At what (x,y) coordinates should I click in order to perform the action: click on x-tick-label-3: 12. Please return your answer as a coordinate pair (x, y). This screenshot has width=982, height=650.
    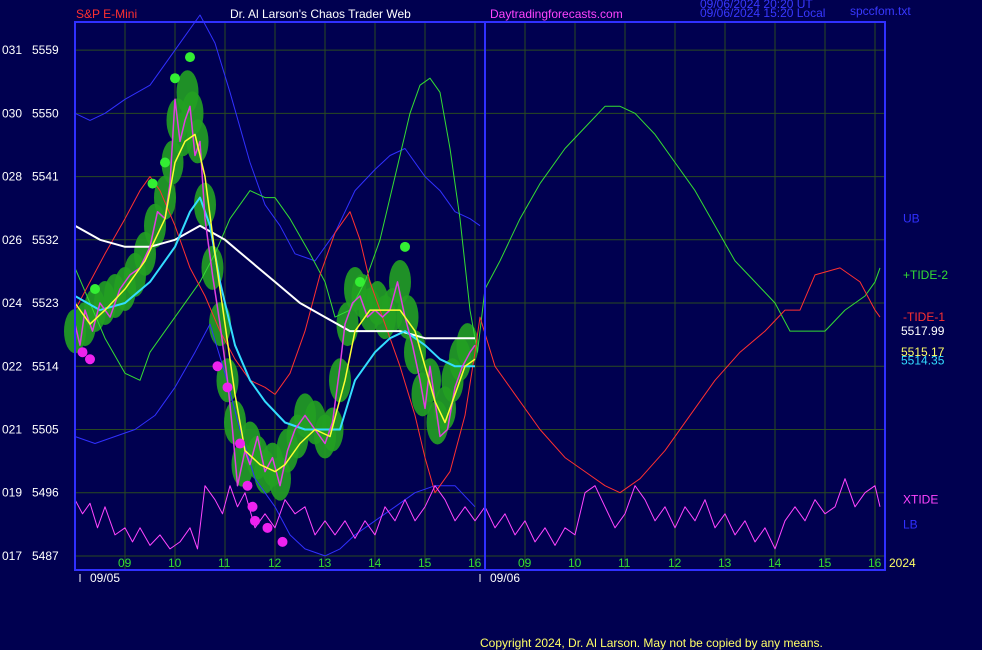
    Looking at the image, I should click on (275, 563).